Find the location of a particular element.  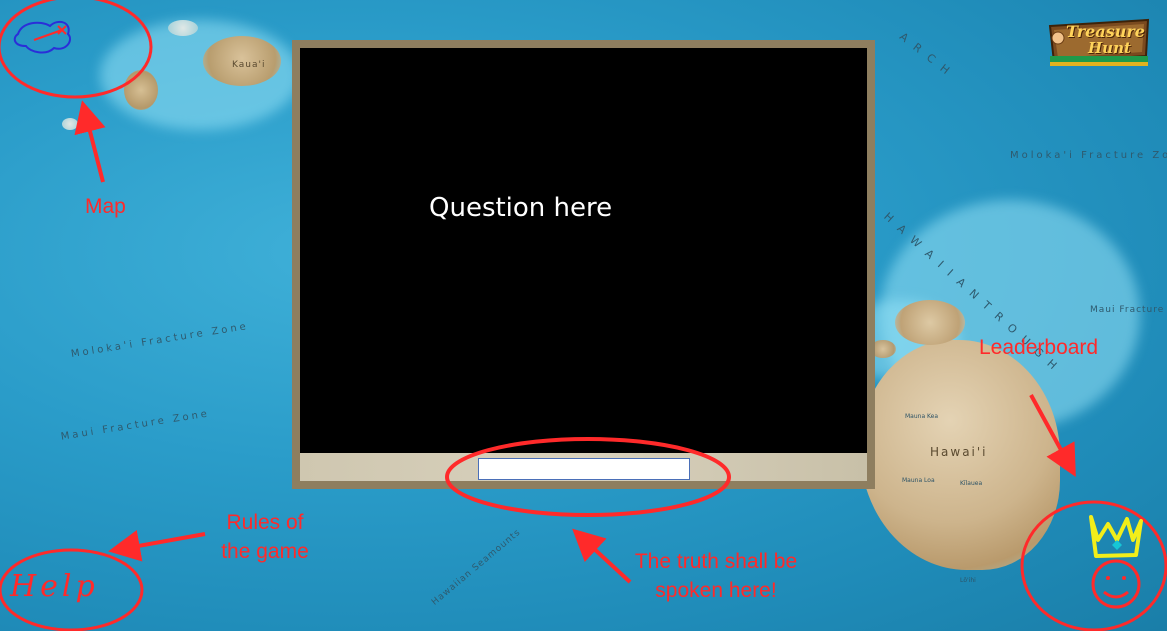

truth-annotation: The truth shall be spoken here! is located at coordinates (716, 576).